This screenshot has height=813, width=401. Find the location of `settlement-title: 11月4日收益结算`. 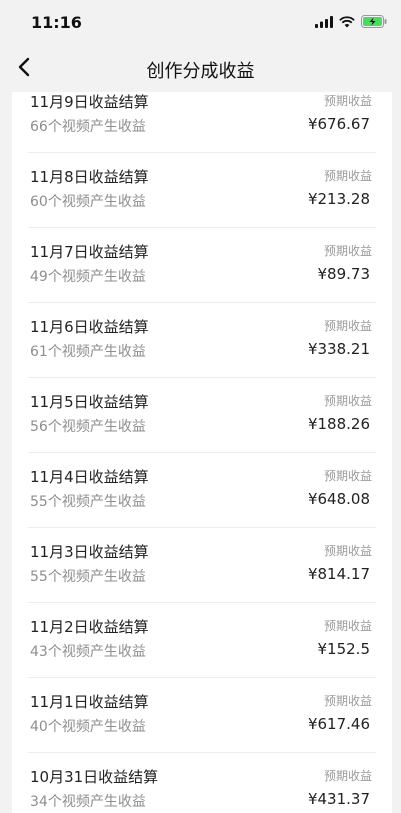

settlement-title: 11月4日收益结算 is located at coordinates (89, 477).